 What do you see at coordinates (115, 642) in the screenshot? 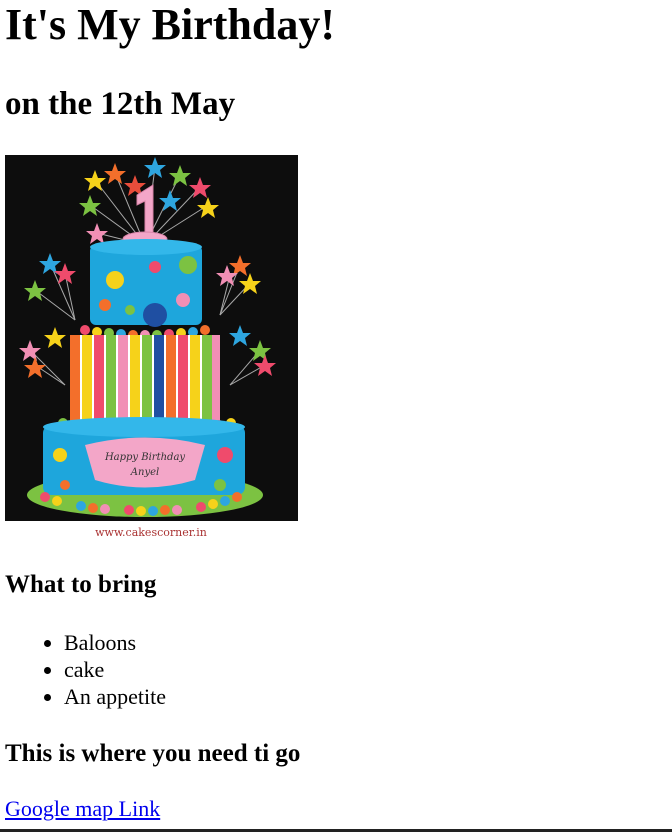
I see `list-item: Baloons` at bounding box center [115, 642].